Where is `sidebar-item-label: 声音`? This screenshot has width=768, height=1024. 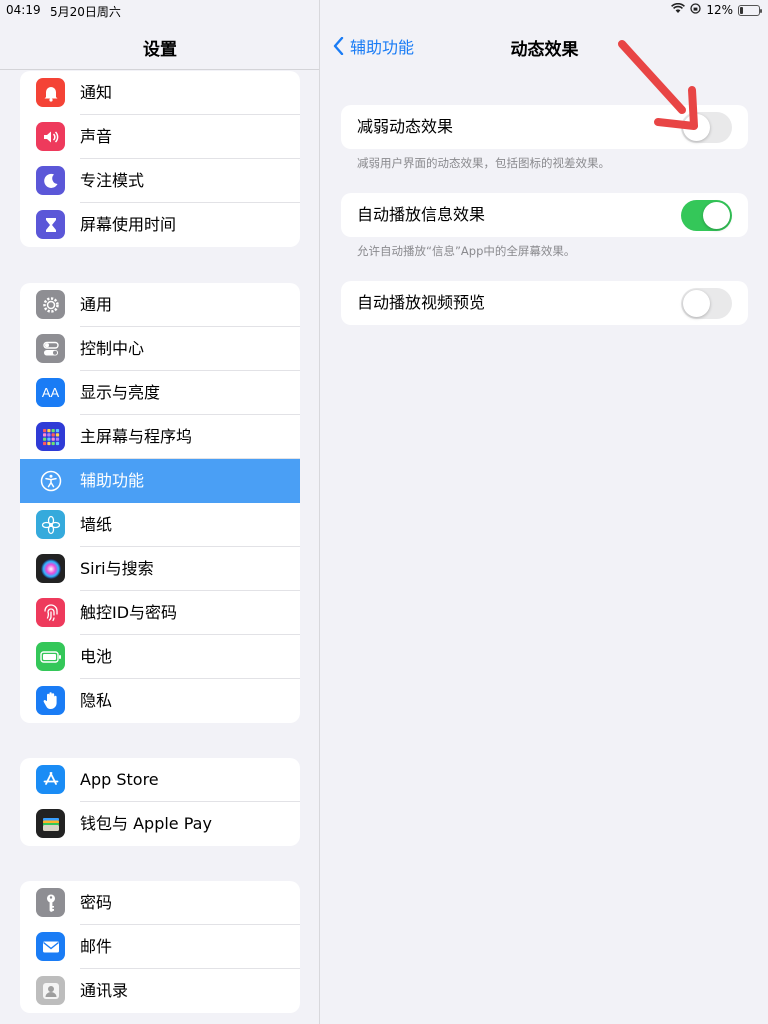 sidebar-item-label: 声音 is located at coordinates (96, 136).